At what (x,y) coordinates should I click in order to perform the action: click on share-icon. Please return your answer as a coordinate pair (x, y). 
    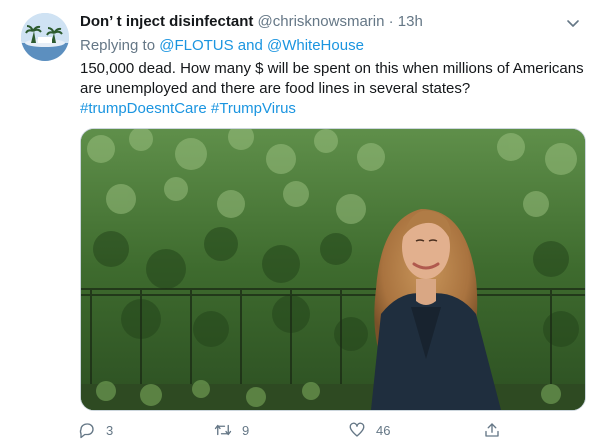
    Looking at the image, I should click on (492, 430).